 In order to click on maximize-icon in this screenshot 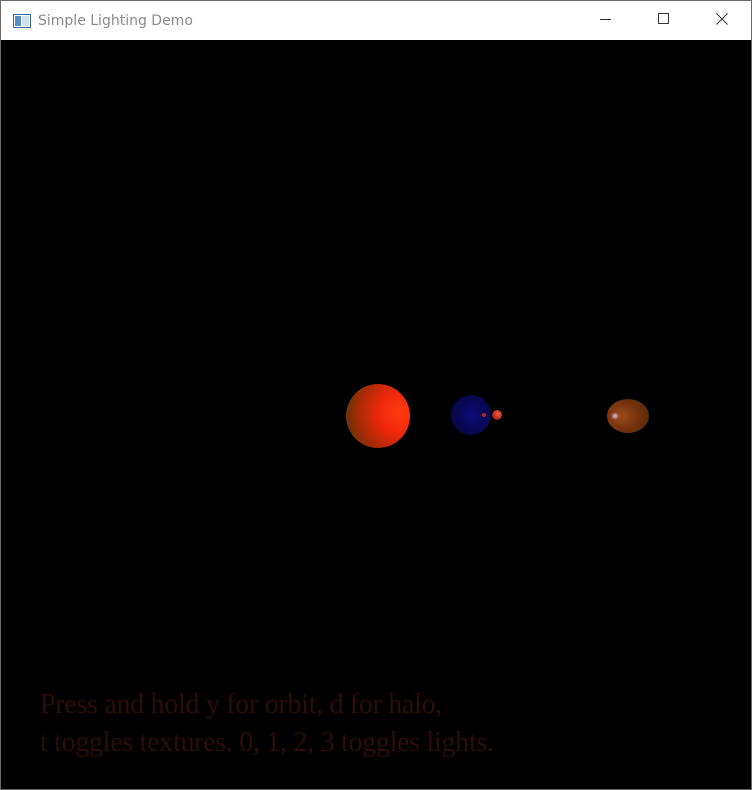, I will do `click(664, 21)`.